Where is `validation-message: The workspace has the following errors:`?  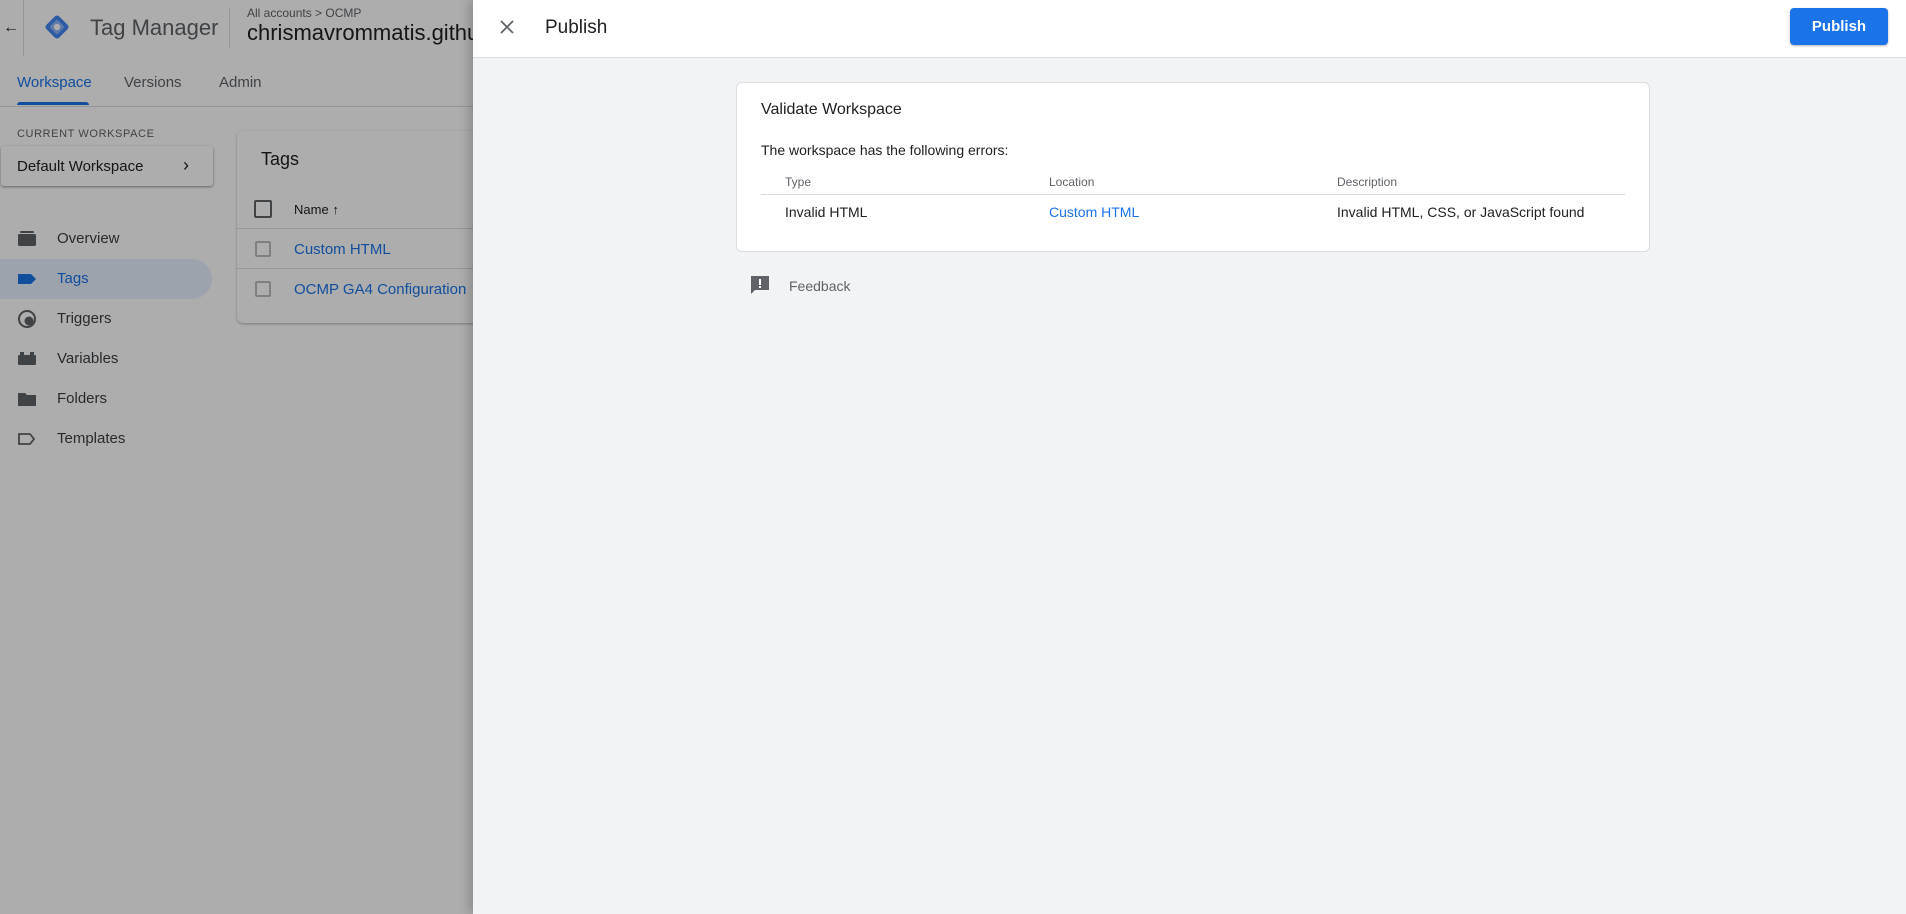
validation-message: The workspace has the following errors: is located at coordinates (885, 150).